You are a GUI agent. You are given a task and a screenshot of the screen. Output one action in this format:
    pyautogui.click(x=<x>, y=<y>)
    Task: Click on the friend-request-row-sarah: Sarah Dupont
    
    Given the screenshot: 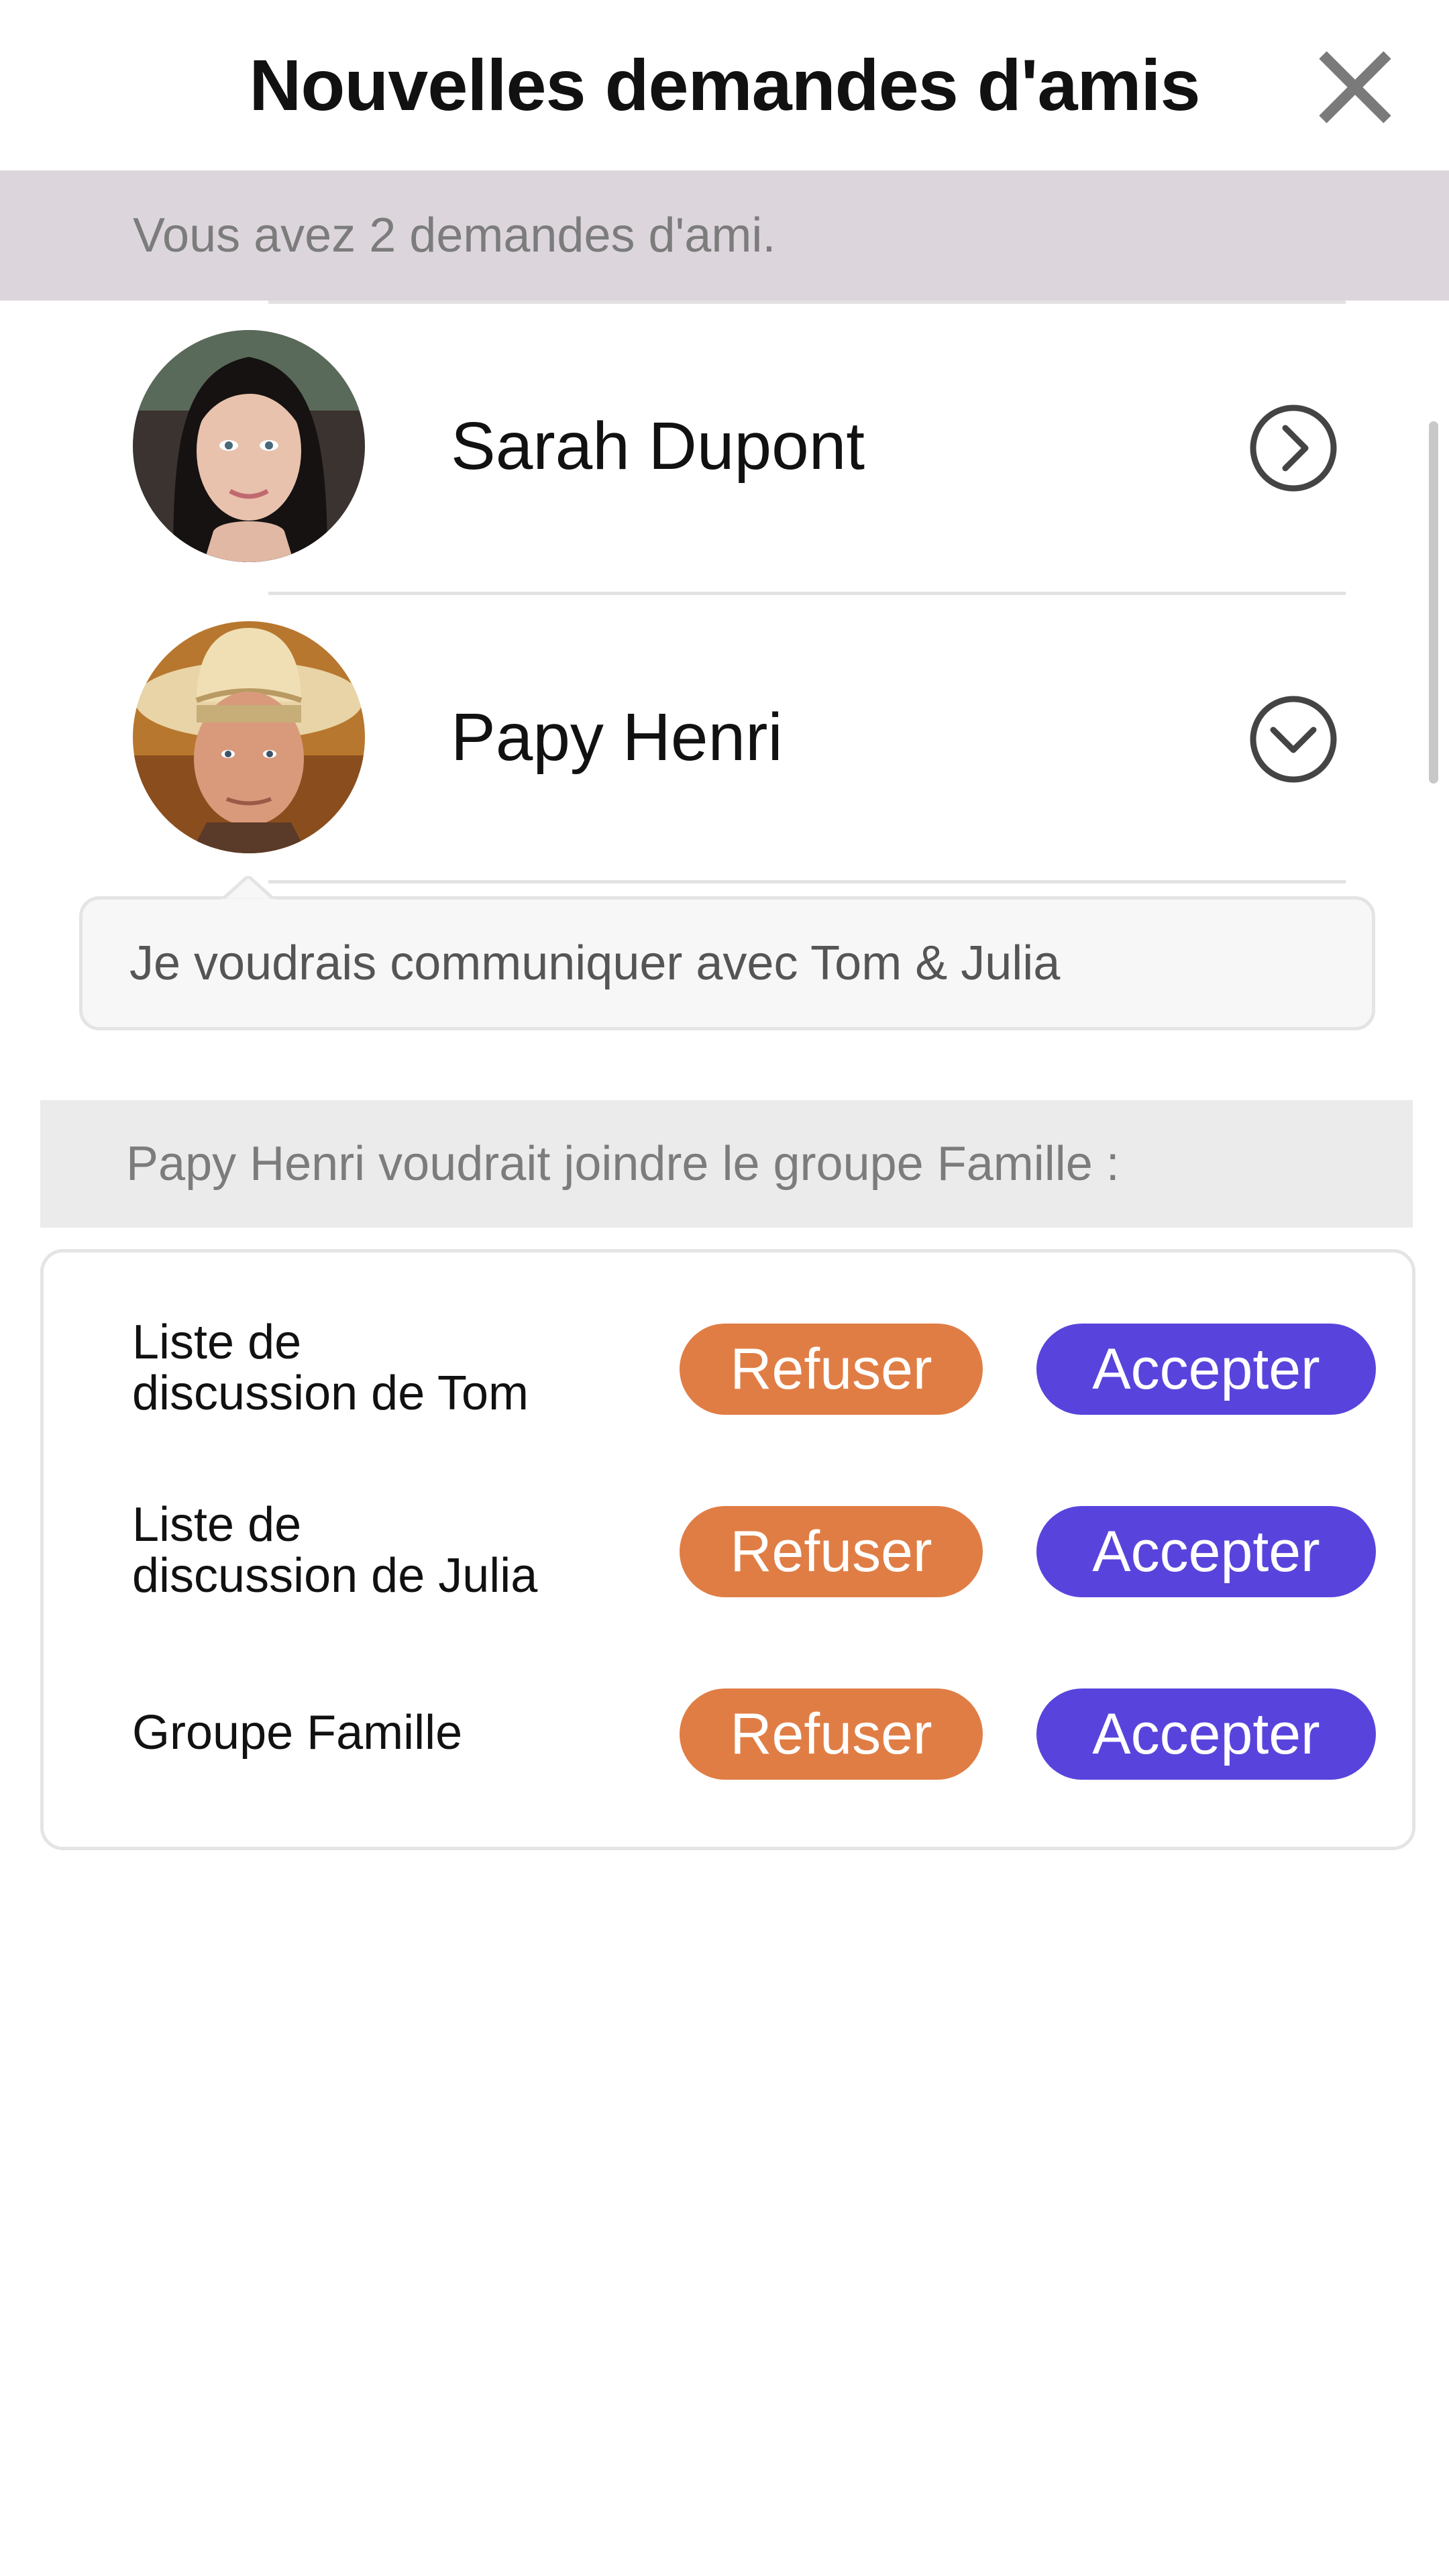 What is the action you would take?
    pyautogui.click(x=724, y=446)
    